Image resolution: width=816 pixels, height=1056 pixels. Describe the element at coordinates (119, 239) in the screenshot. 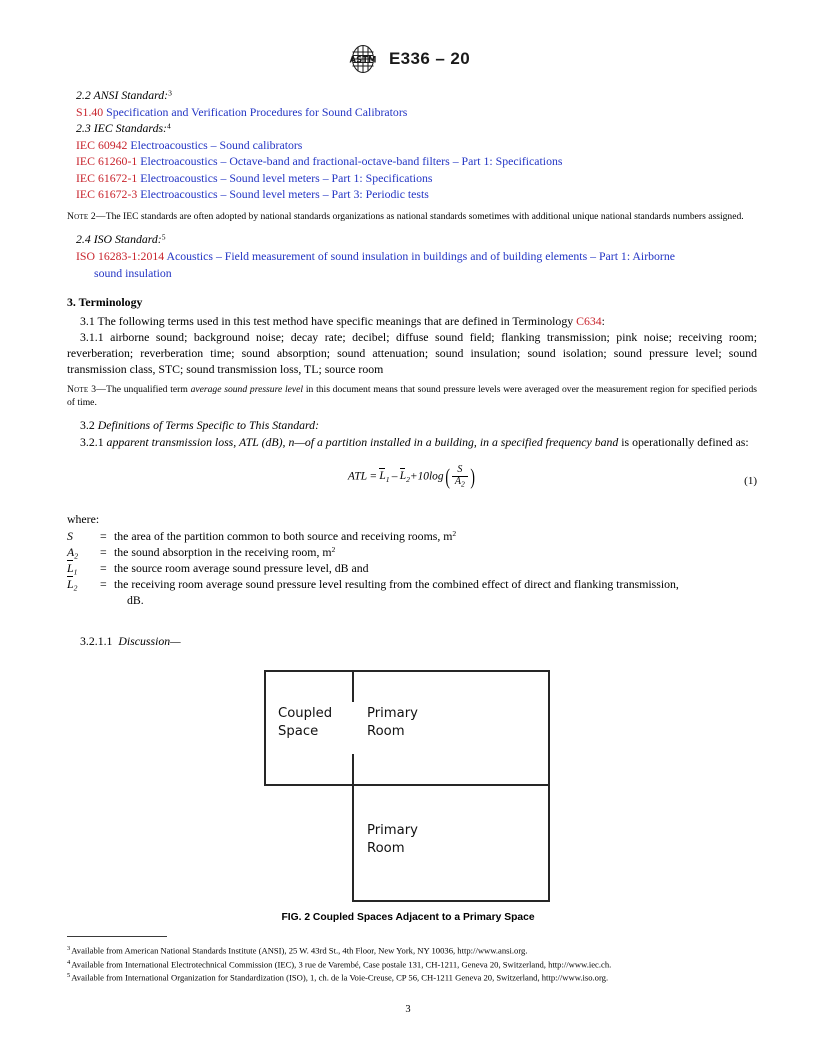

I see `iso-heading-text: 2.4 ISO Standard:` at that location.